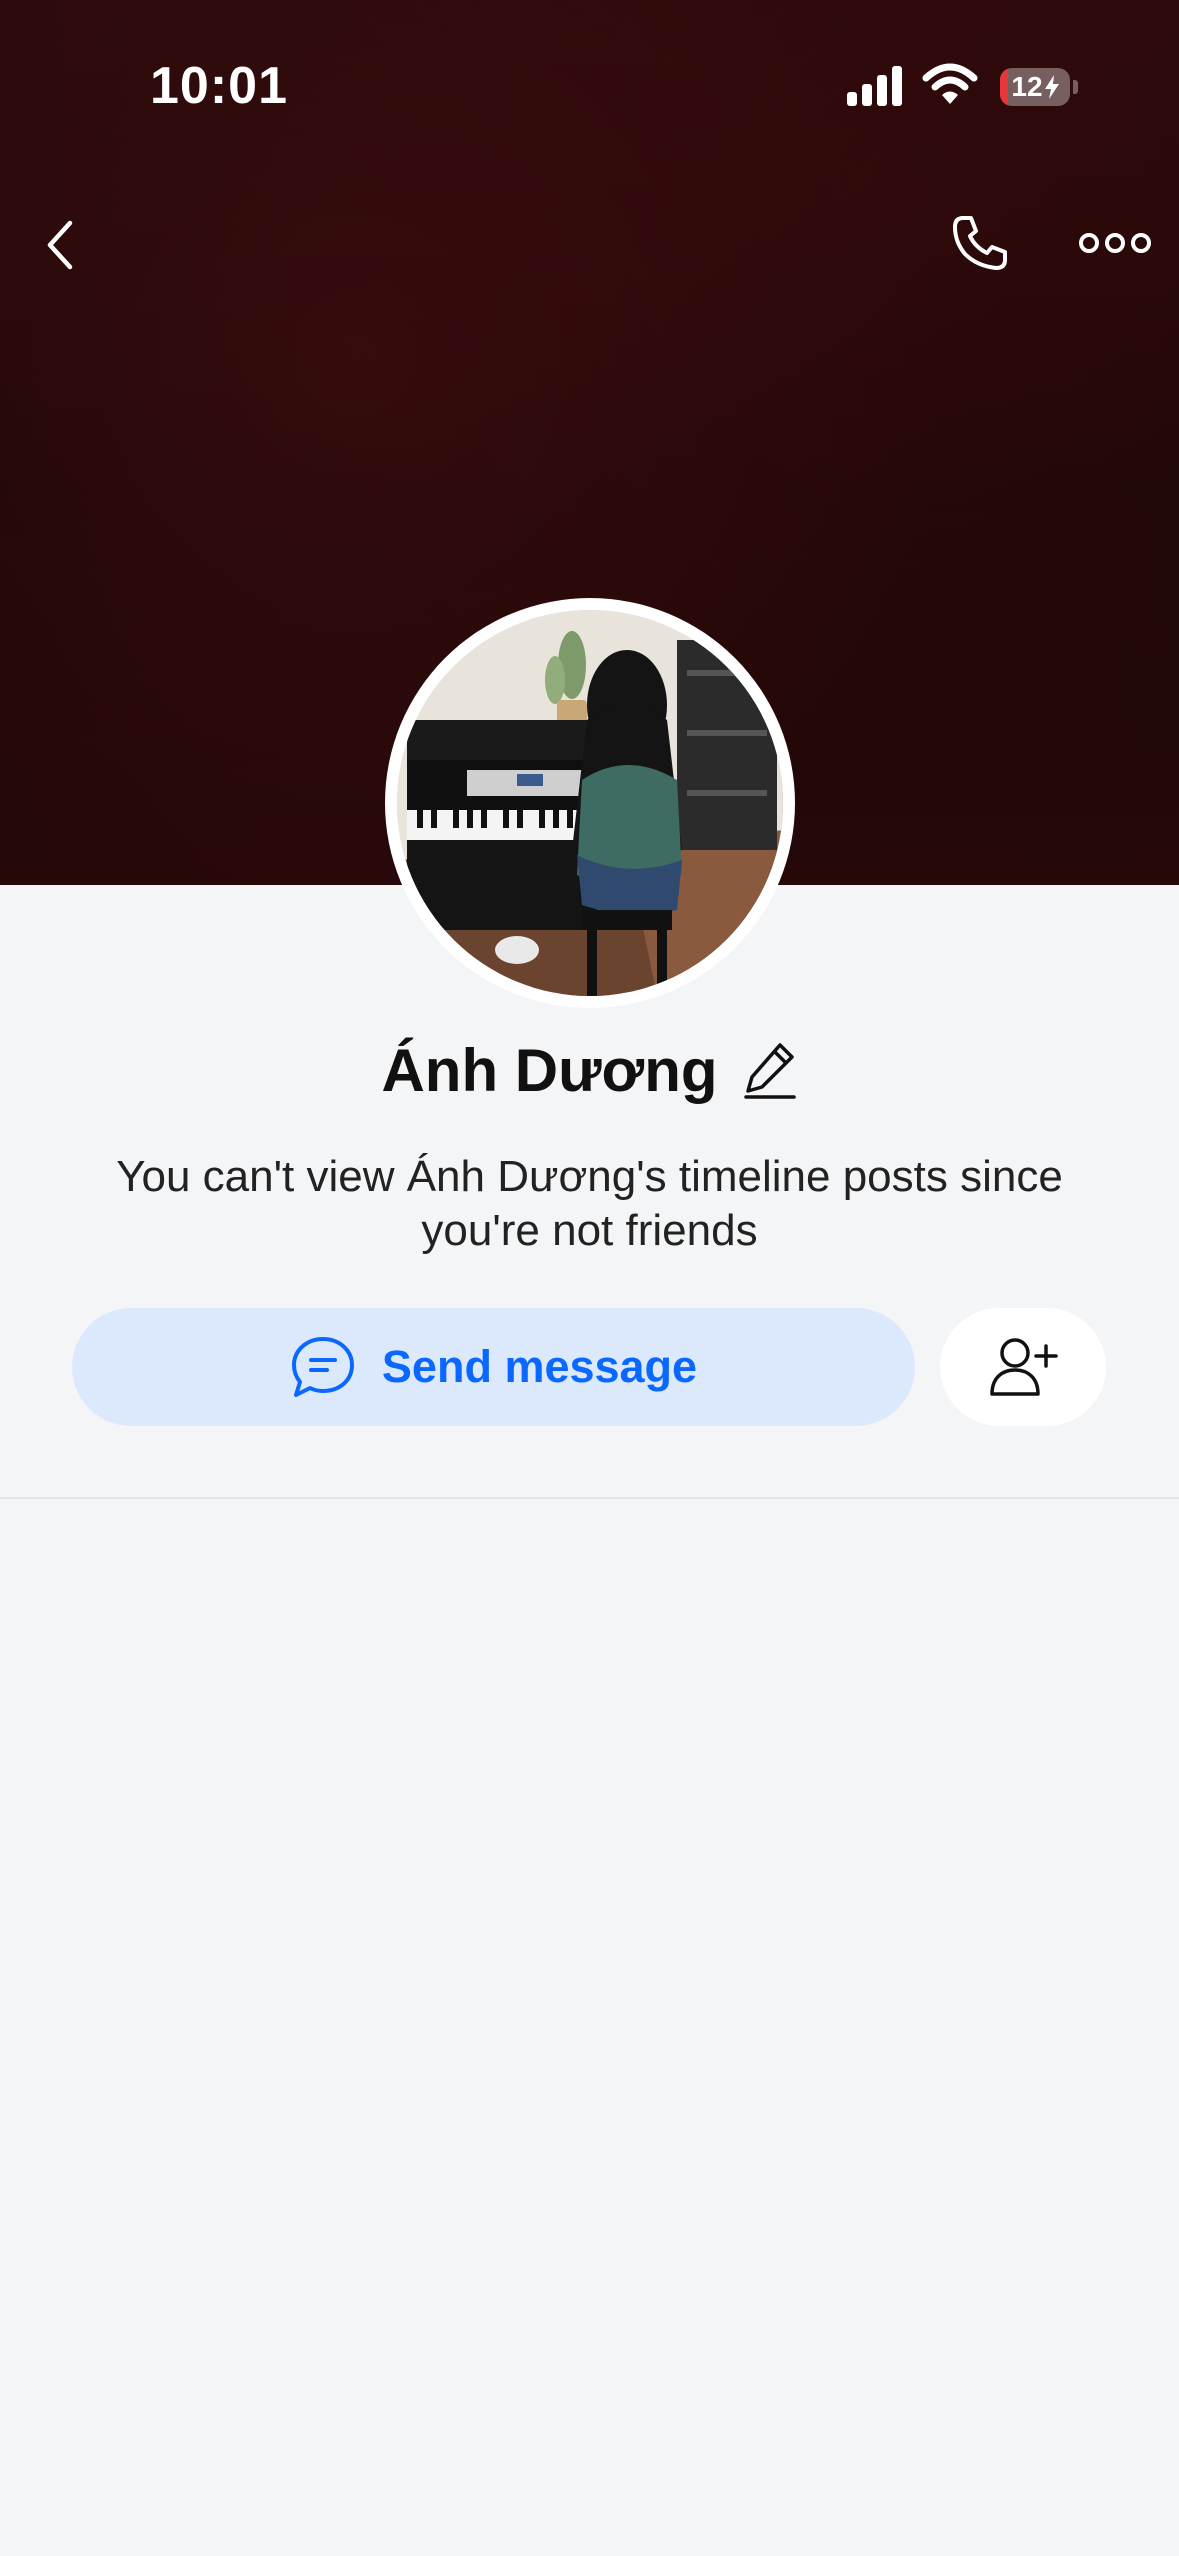 The height and width of the screenshot is (2556, 1179). What do you see at coordinates (322, 1367) in the screenshot?
I see `chat-bubble-icon` at bounding box center [322, 1367].